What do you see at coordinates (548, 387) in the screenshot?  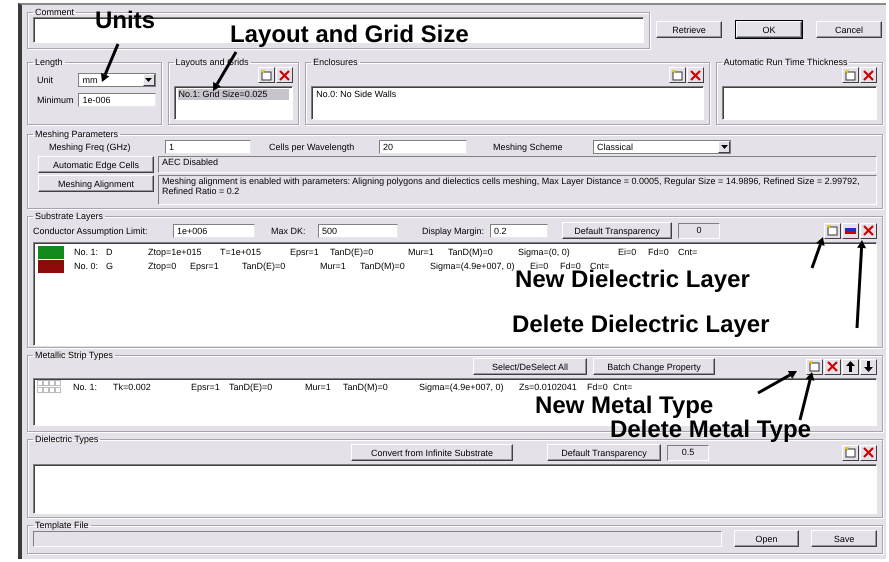 I see `table-cell-text: Zs=0.0102041` at bounding box center [548, 387].